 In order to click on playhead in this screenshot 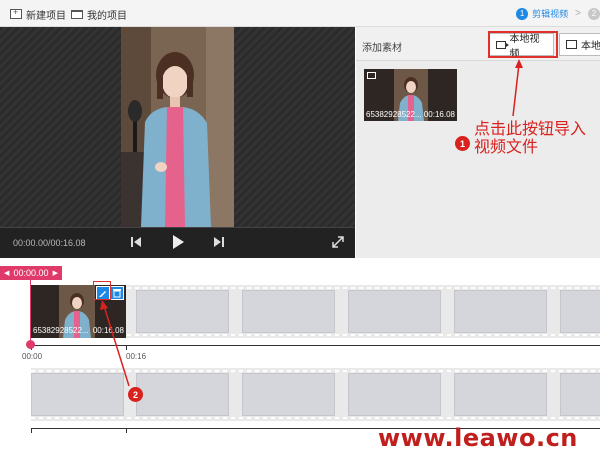, I will do `click(30, 311)`.